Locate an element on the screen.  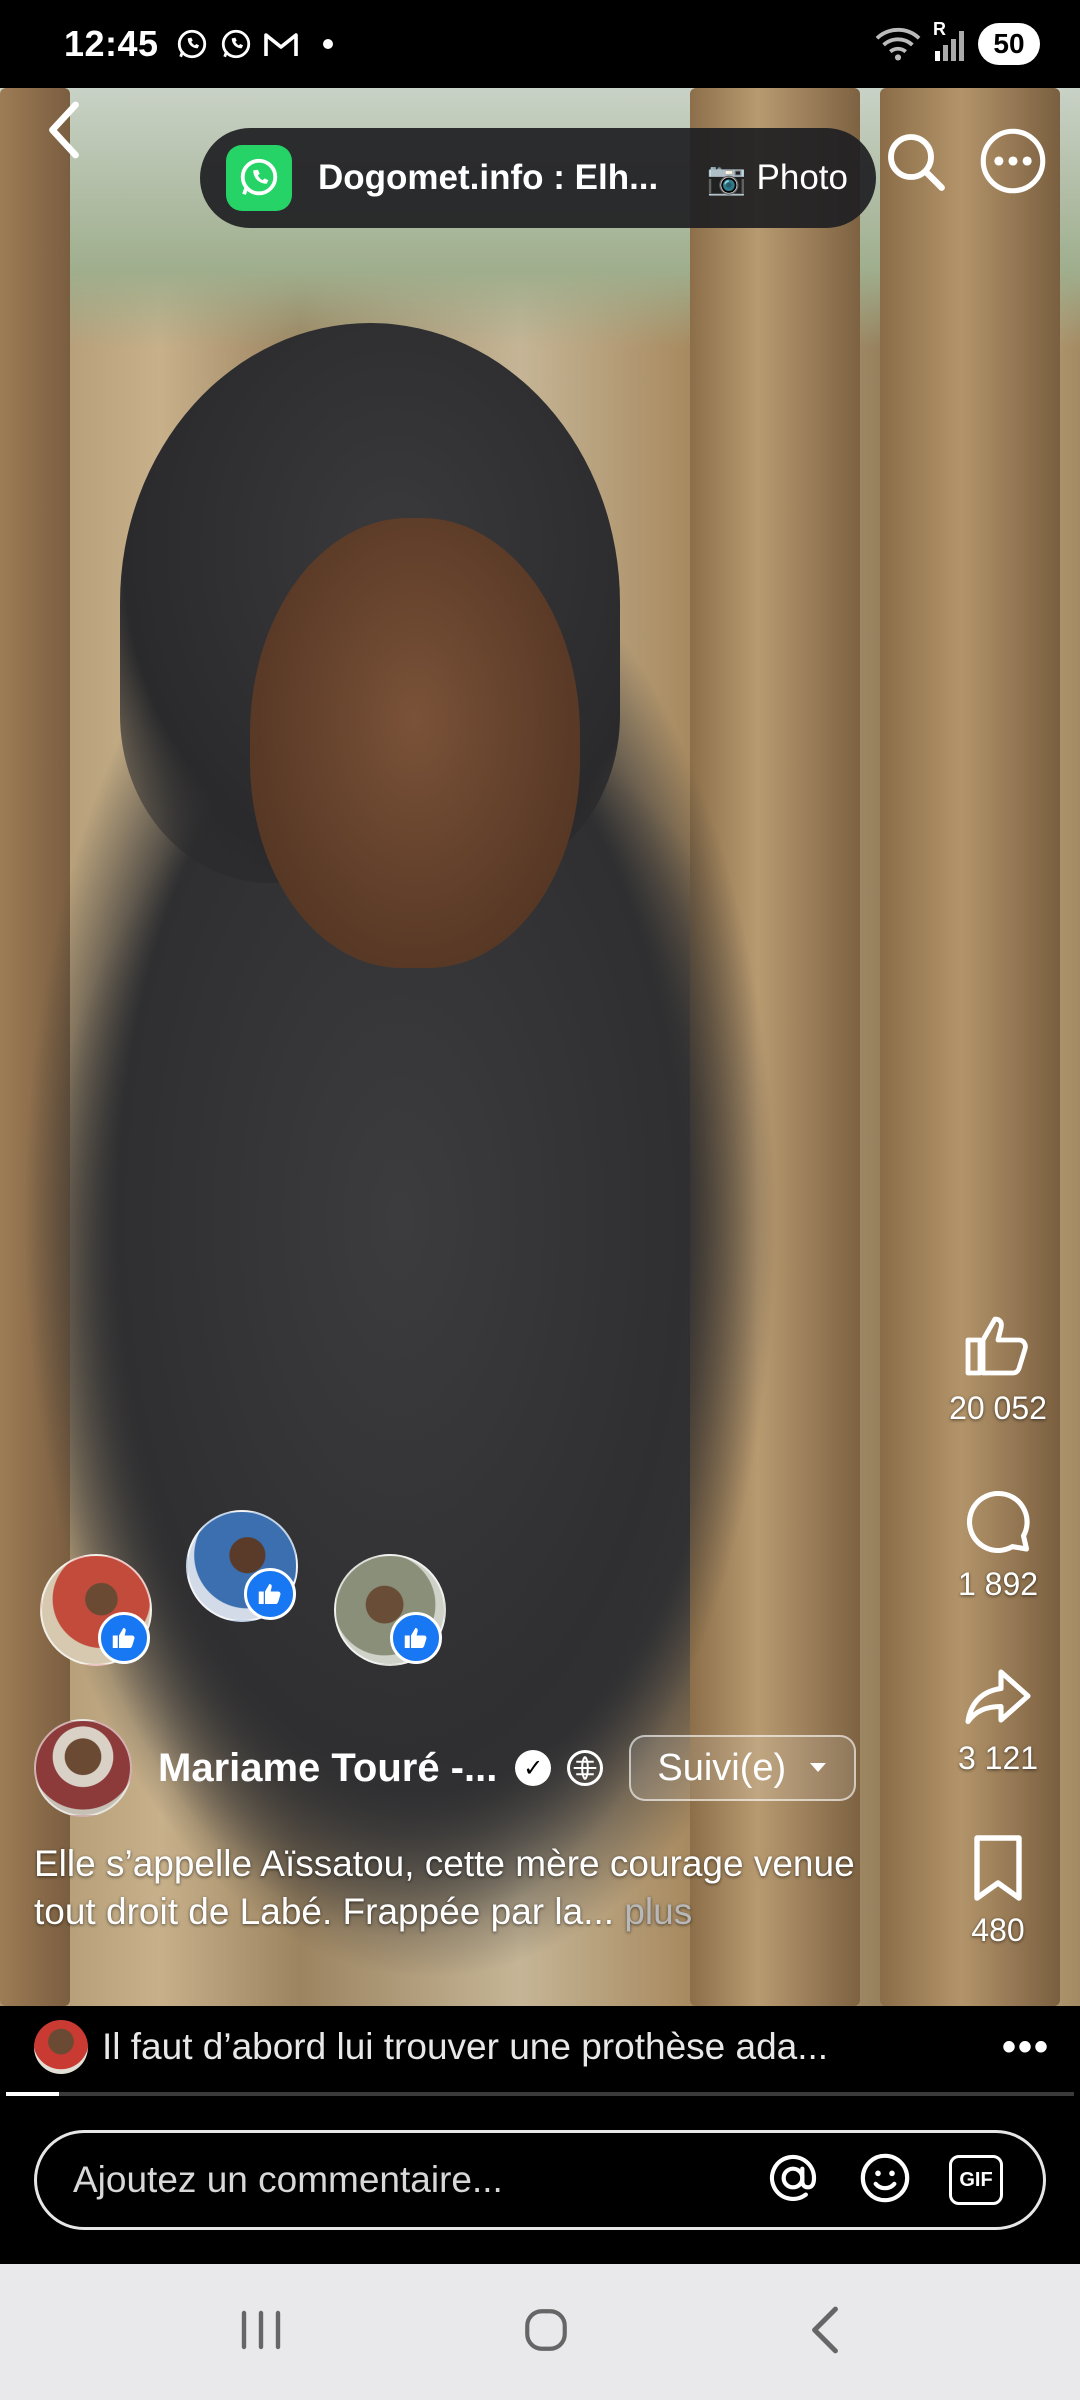
chat-message-type: 📷 Photo is located at coordinates (777, 178).